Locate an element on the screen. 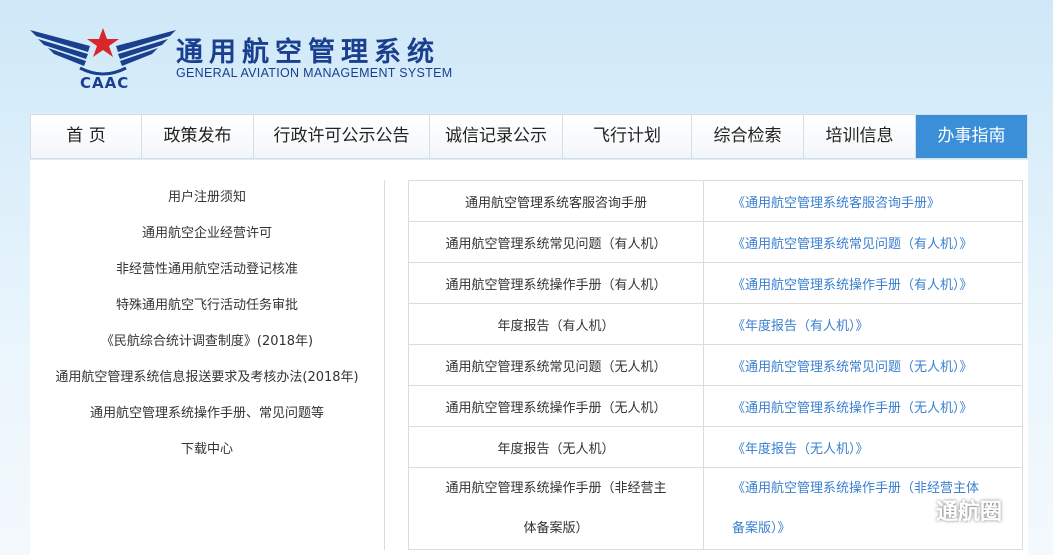  site-subtitle: GENERAL AVIATION MANAGEMENT SYSTEM is located at coordinates (314, 73).